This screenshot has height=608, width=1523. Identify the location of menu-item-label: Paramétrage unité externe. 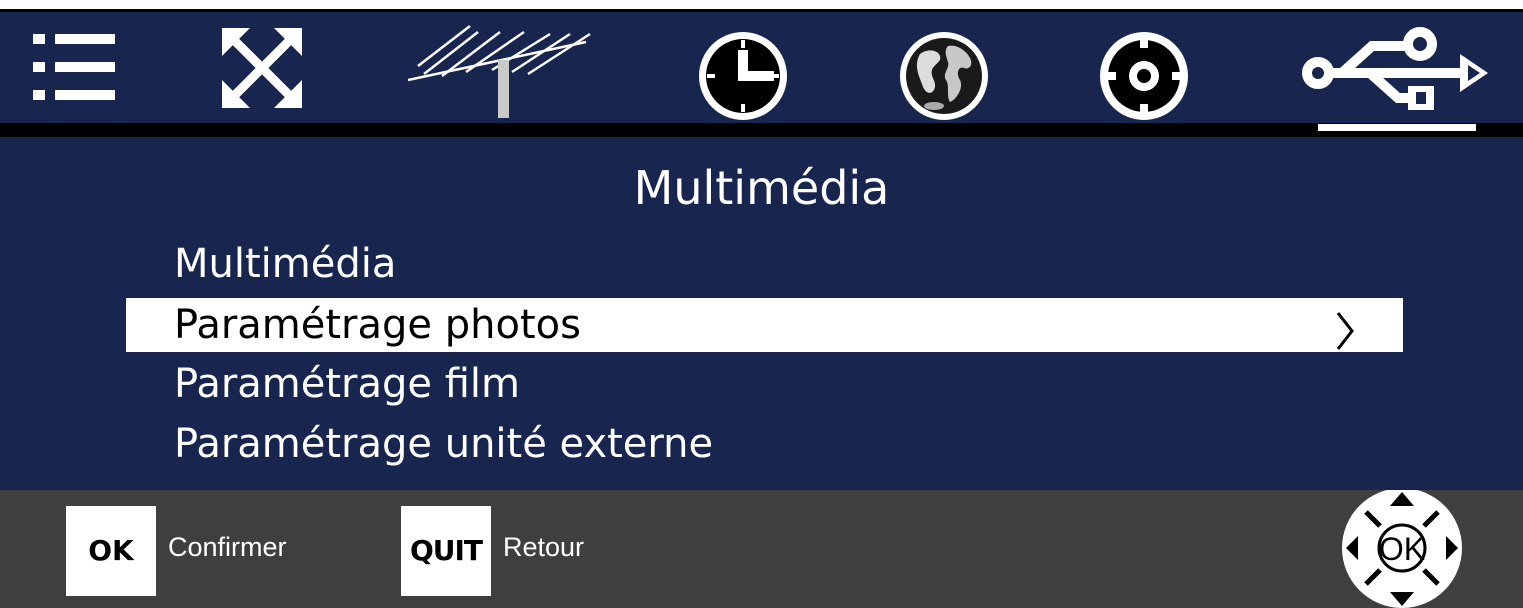
(444, 444).